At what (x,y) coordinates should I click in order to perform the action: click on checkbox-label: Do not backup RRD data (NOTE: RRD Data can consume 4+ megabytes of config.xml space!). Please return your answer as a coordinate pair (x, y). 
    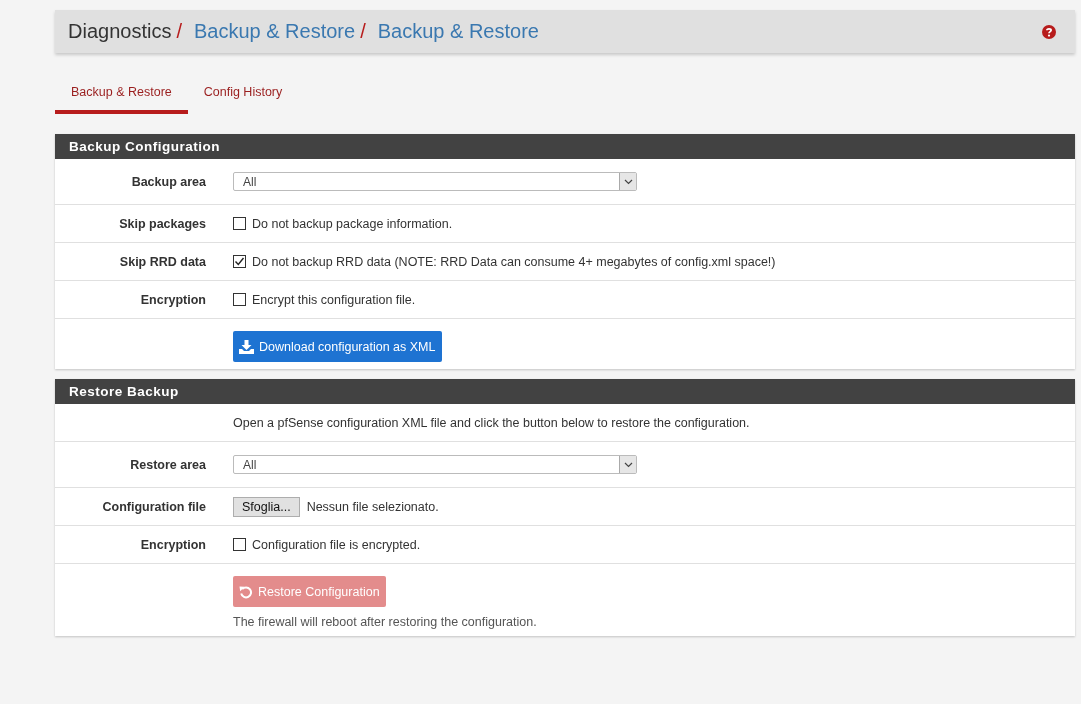
    Looking at the image, I should click on (514, 261).